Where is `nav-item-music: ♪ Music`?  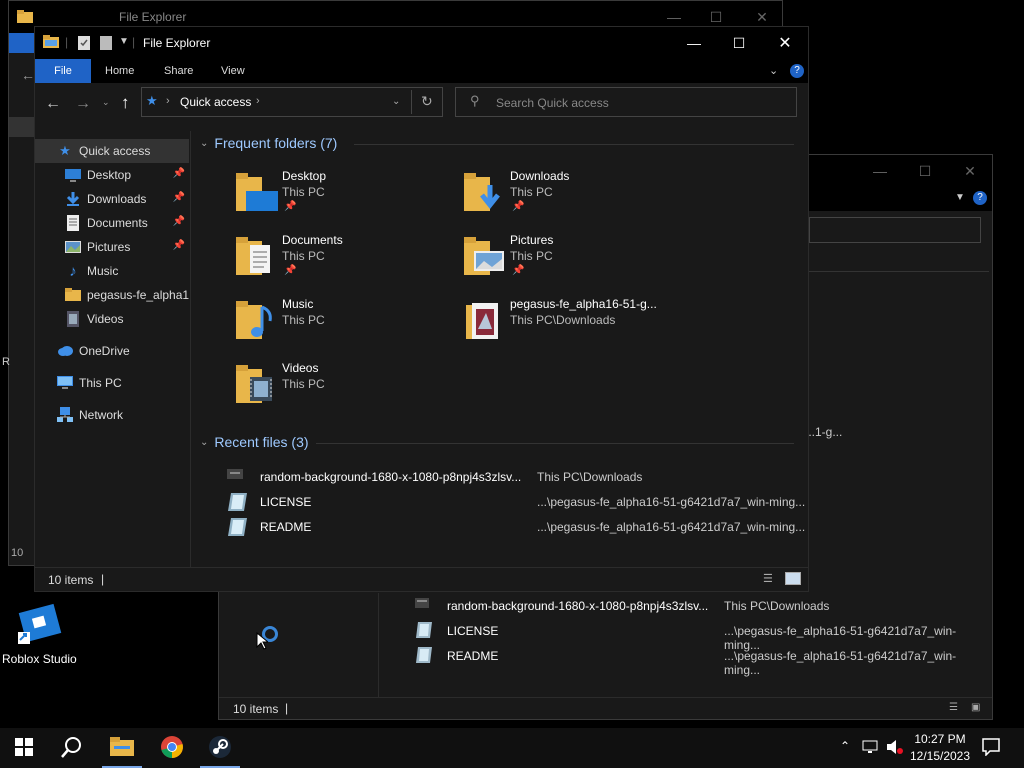
nav-item-music: ♪ Music is located at coordinates (112, 271).